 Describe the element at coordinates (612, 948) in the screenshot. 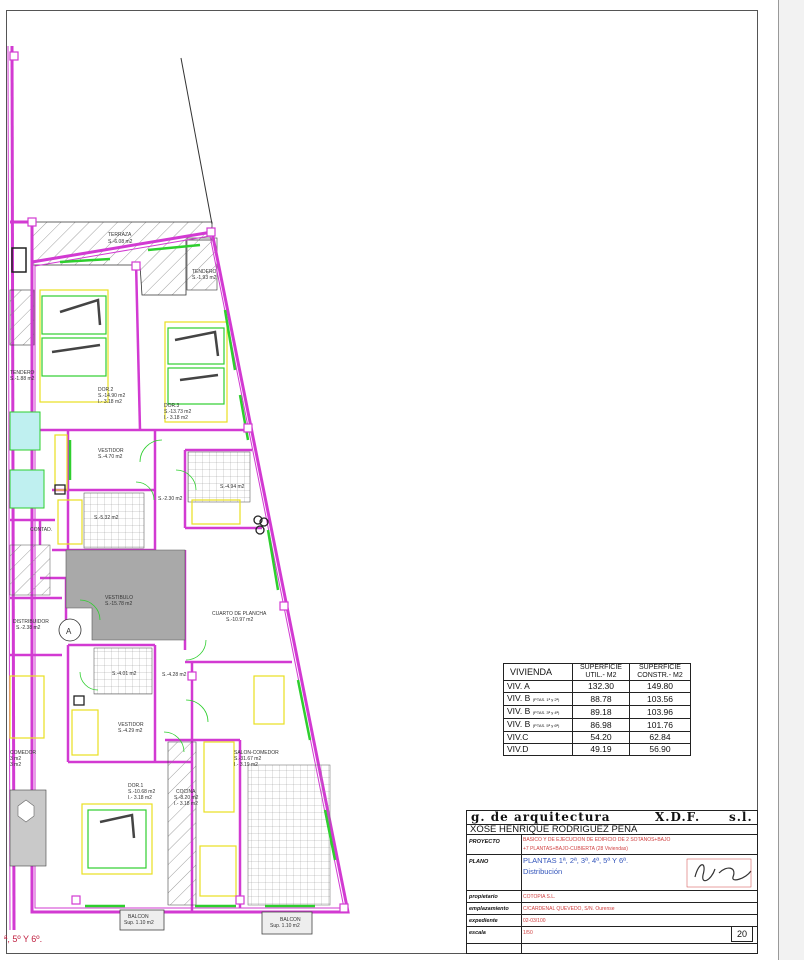

I see `title-block-footer` at that location.